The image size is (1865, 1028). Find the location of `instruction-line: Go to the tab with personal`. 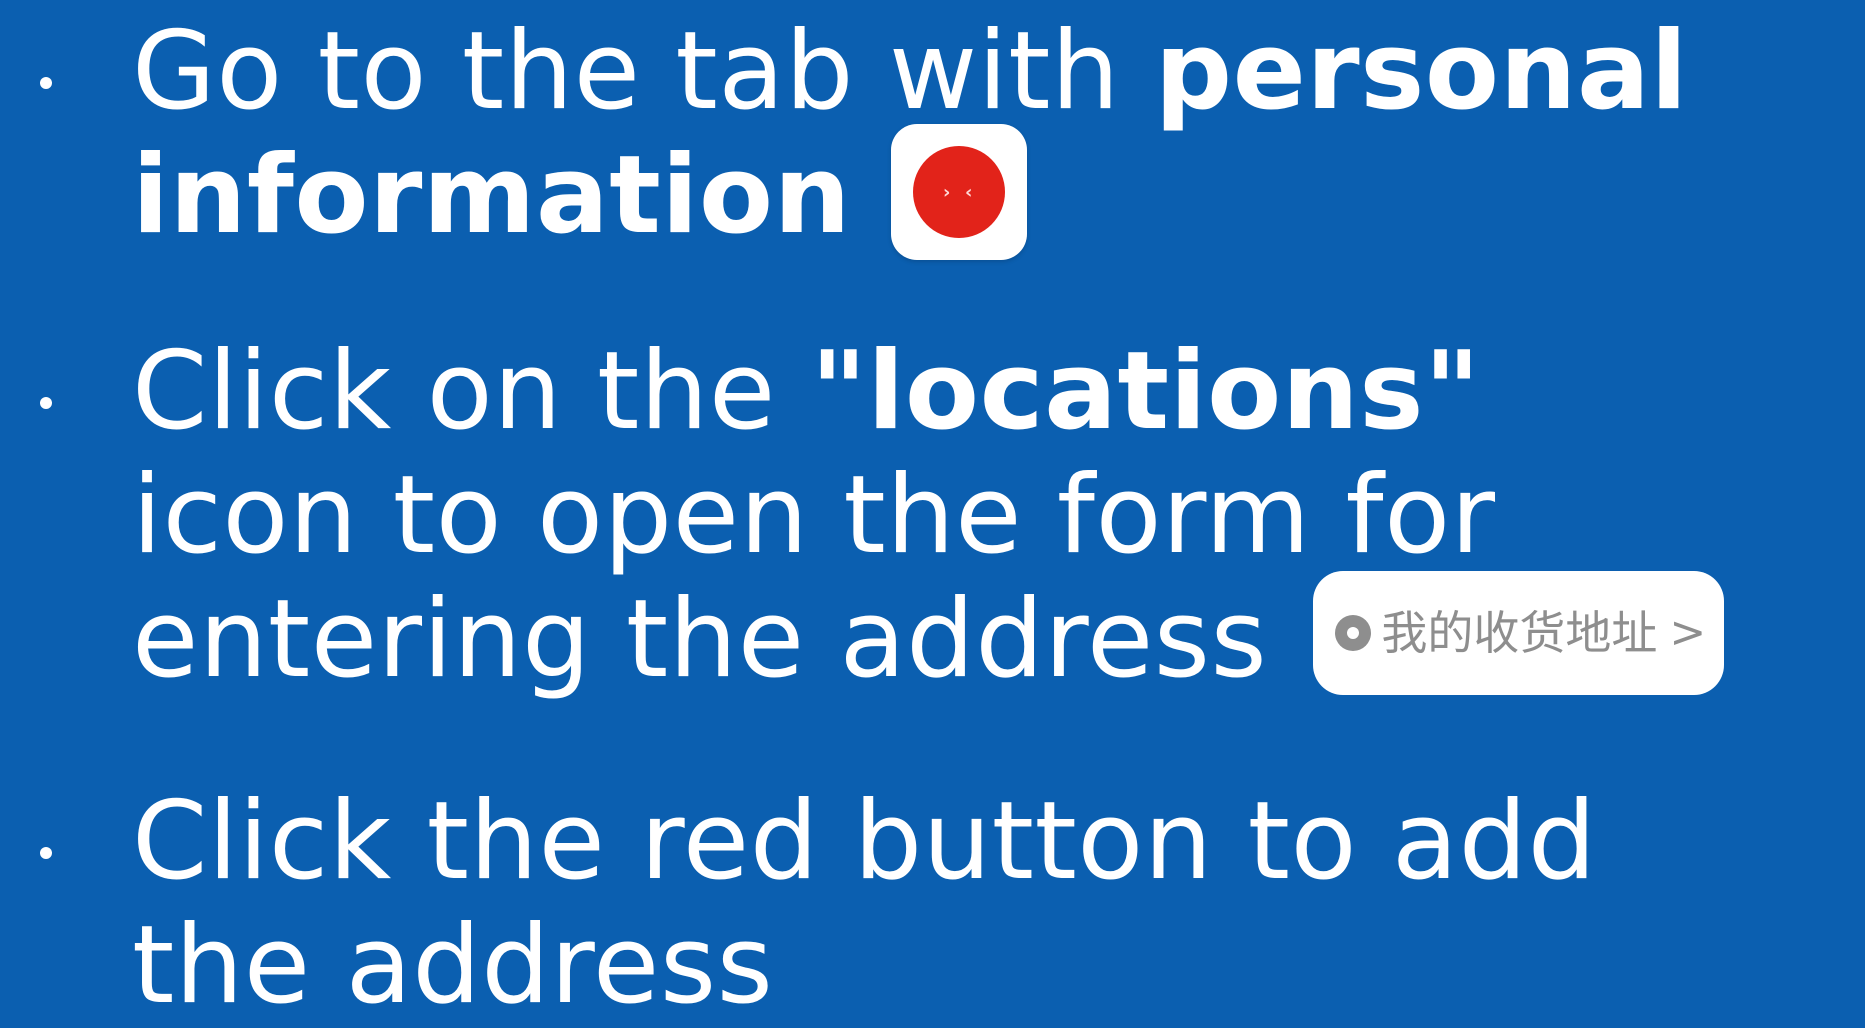

instruction-line: Go to the tab with personal is located at coordinates (982, 72).